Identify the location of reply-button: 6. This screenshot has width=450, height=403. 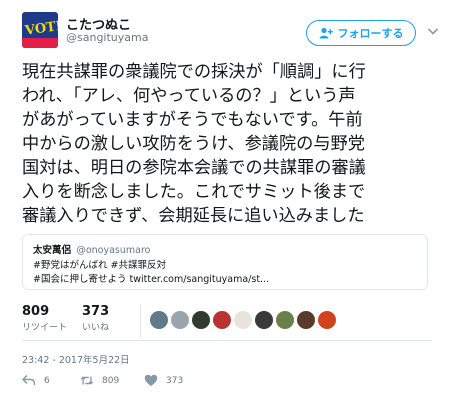
(36, 380).